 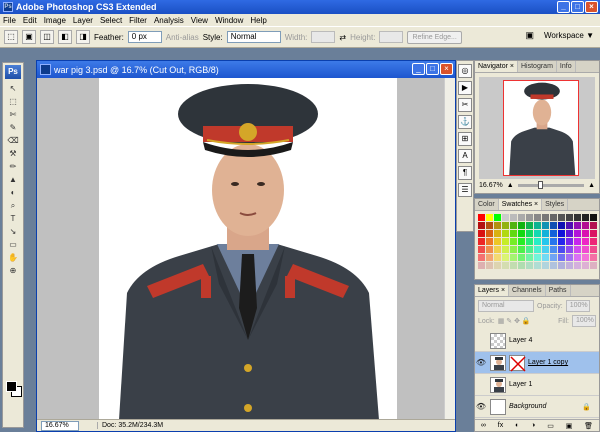 What do you see at coordinates (537, 385) in the screenshot?
I see `layer-row: Layer 1` at bounding box center [537, 385].